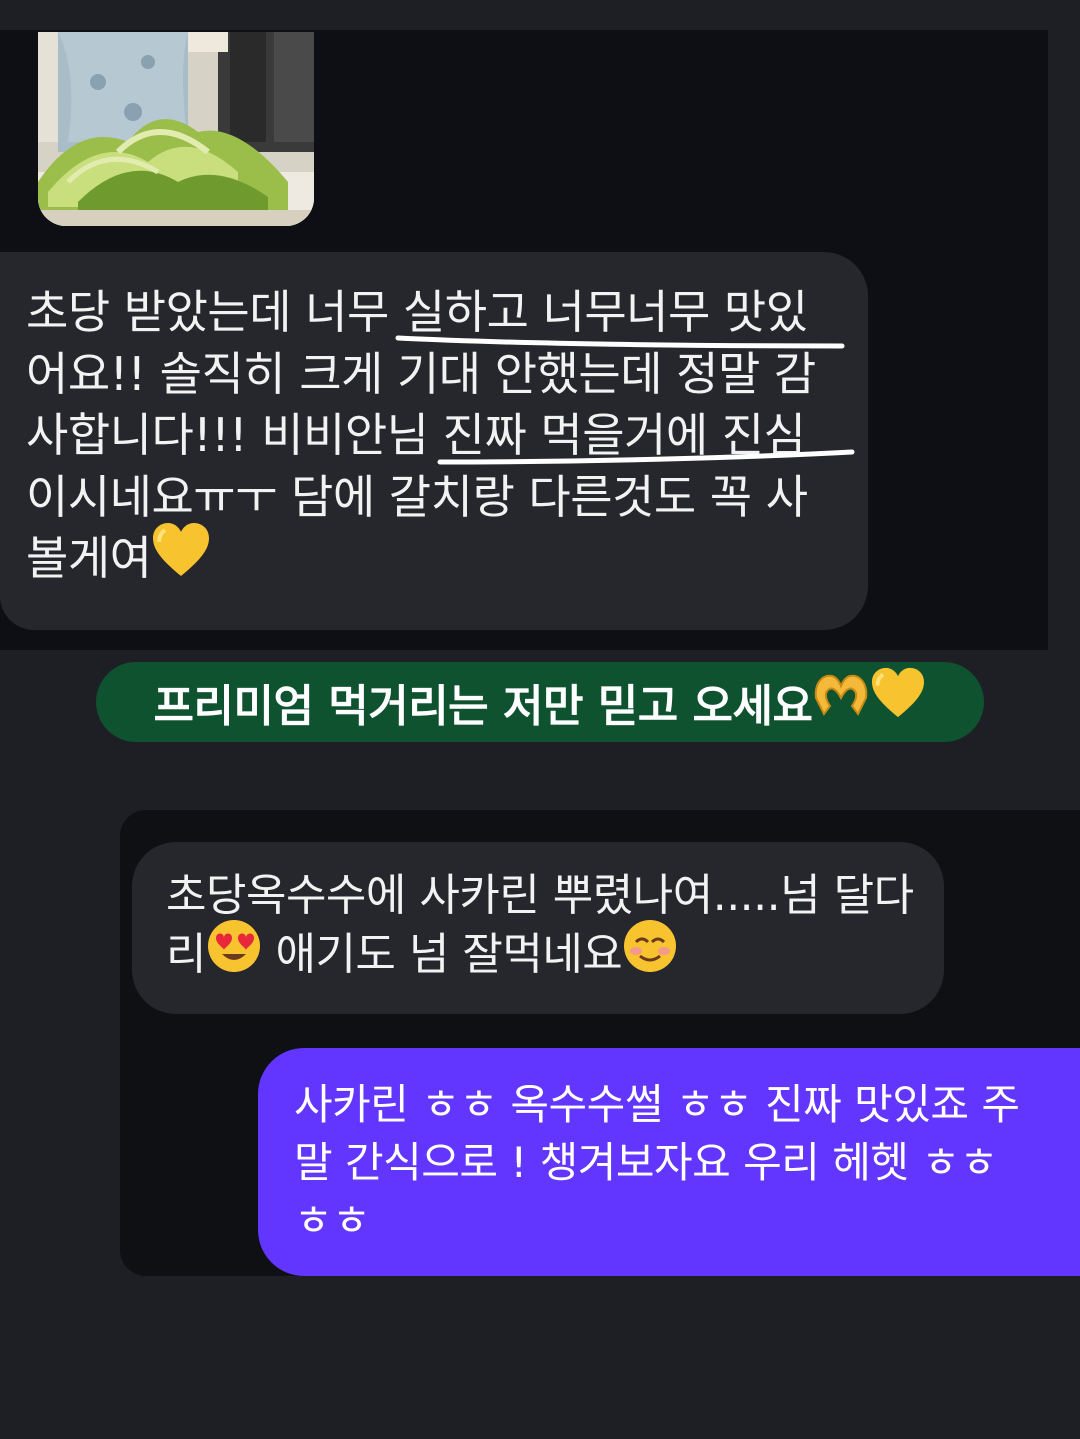  I want to click on incoming-message-bubble: 초당옥수수에 사카린 뿌렸나여.....넘 달다 리 애기도 넘 잘먹네요, so click(538, 928).